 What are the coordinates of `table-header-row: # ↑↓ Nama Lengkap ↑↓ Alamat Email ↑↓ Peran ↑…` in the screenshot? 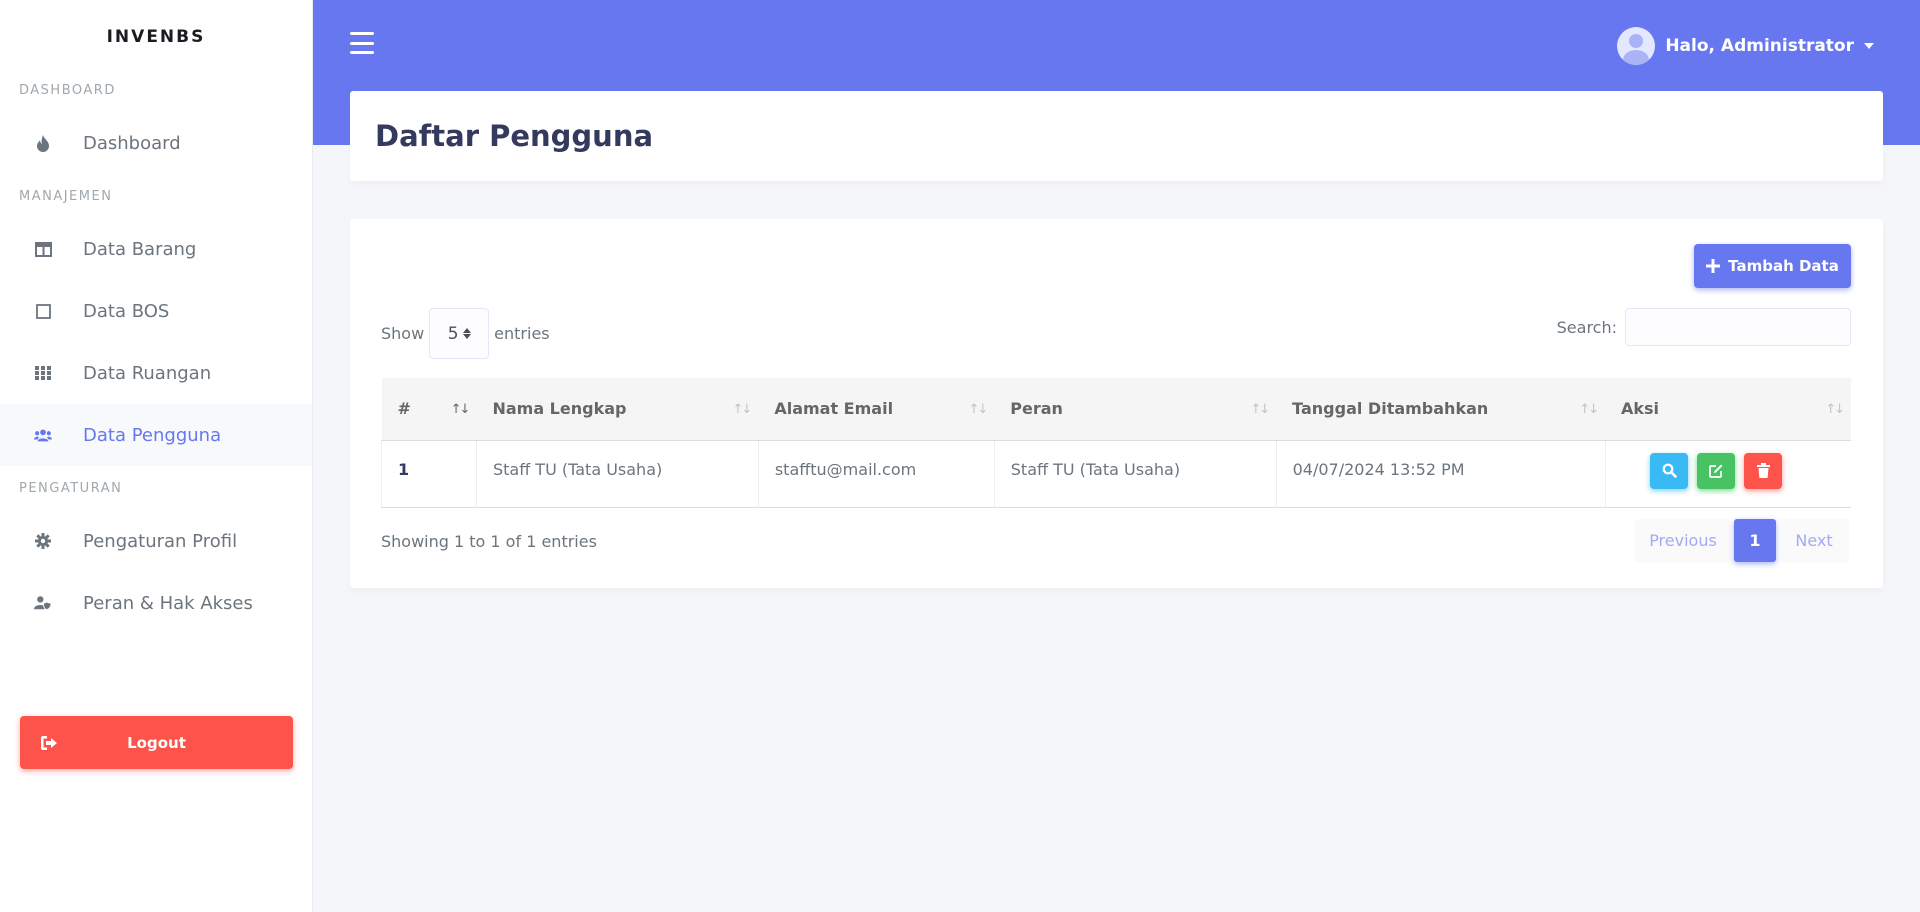 It's located at (1116, 409).